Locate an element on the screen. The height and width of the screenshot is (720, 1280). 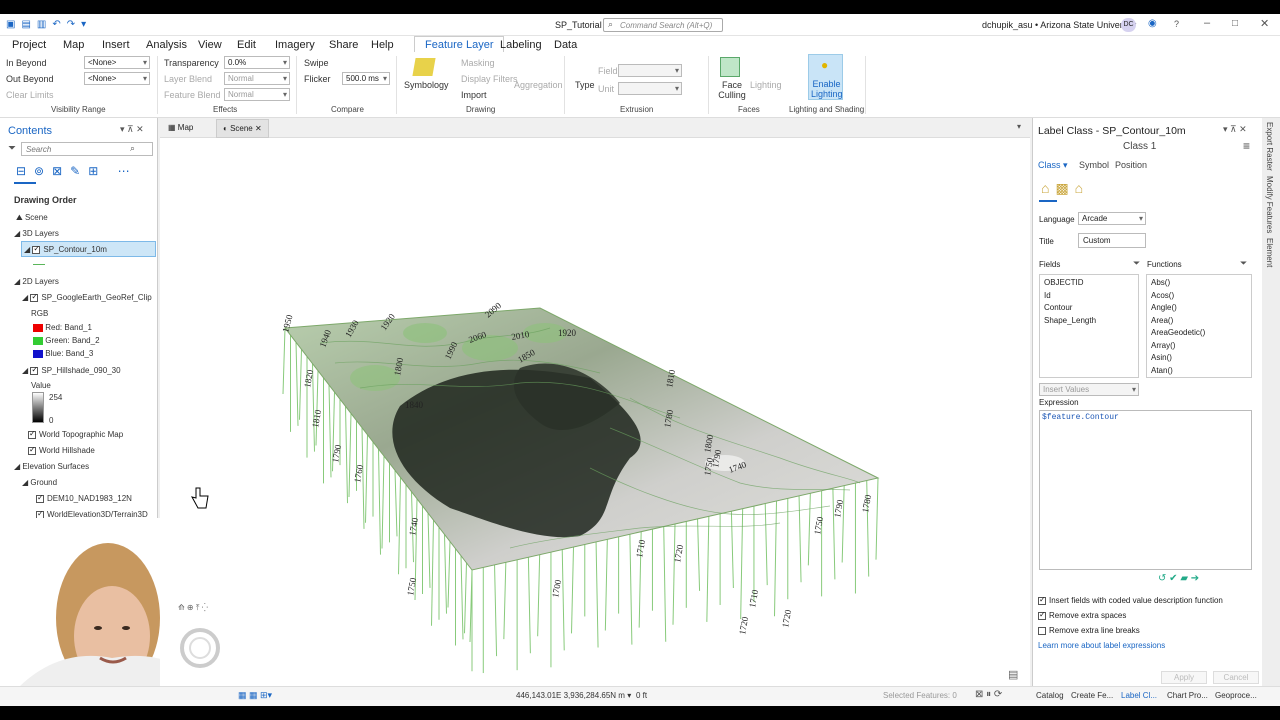
user-account: dchupik_asu • Arizona State University is located at coordinates (1059, 25).